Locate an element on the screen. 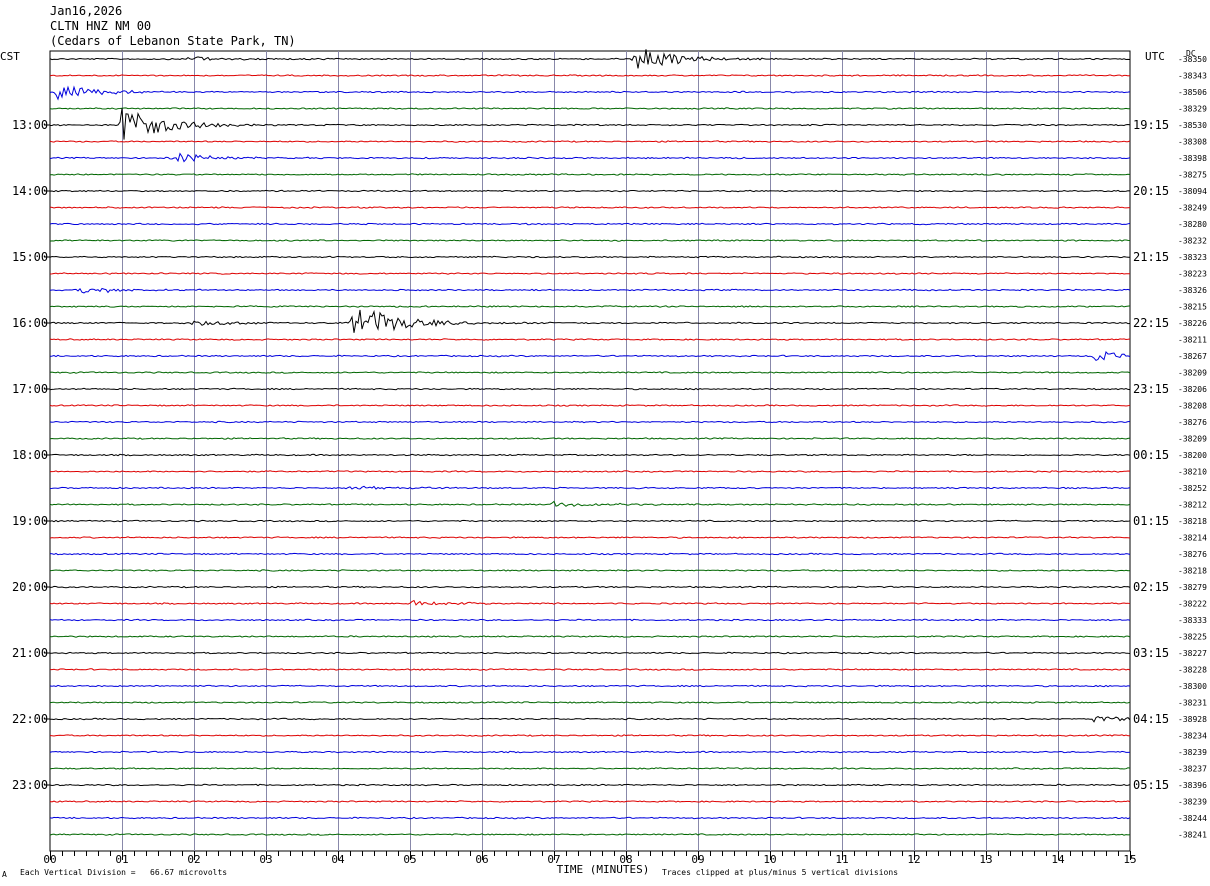 The height and width of the screenshot is (886, 1210). cst-hour-label: 15:00 is located at coordinates (30, 257).